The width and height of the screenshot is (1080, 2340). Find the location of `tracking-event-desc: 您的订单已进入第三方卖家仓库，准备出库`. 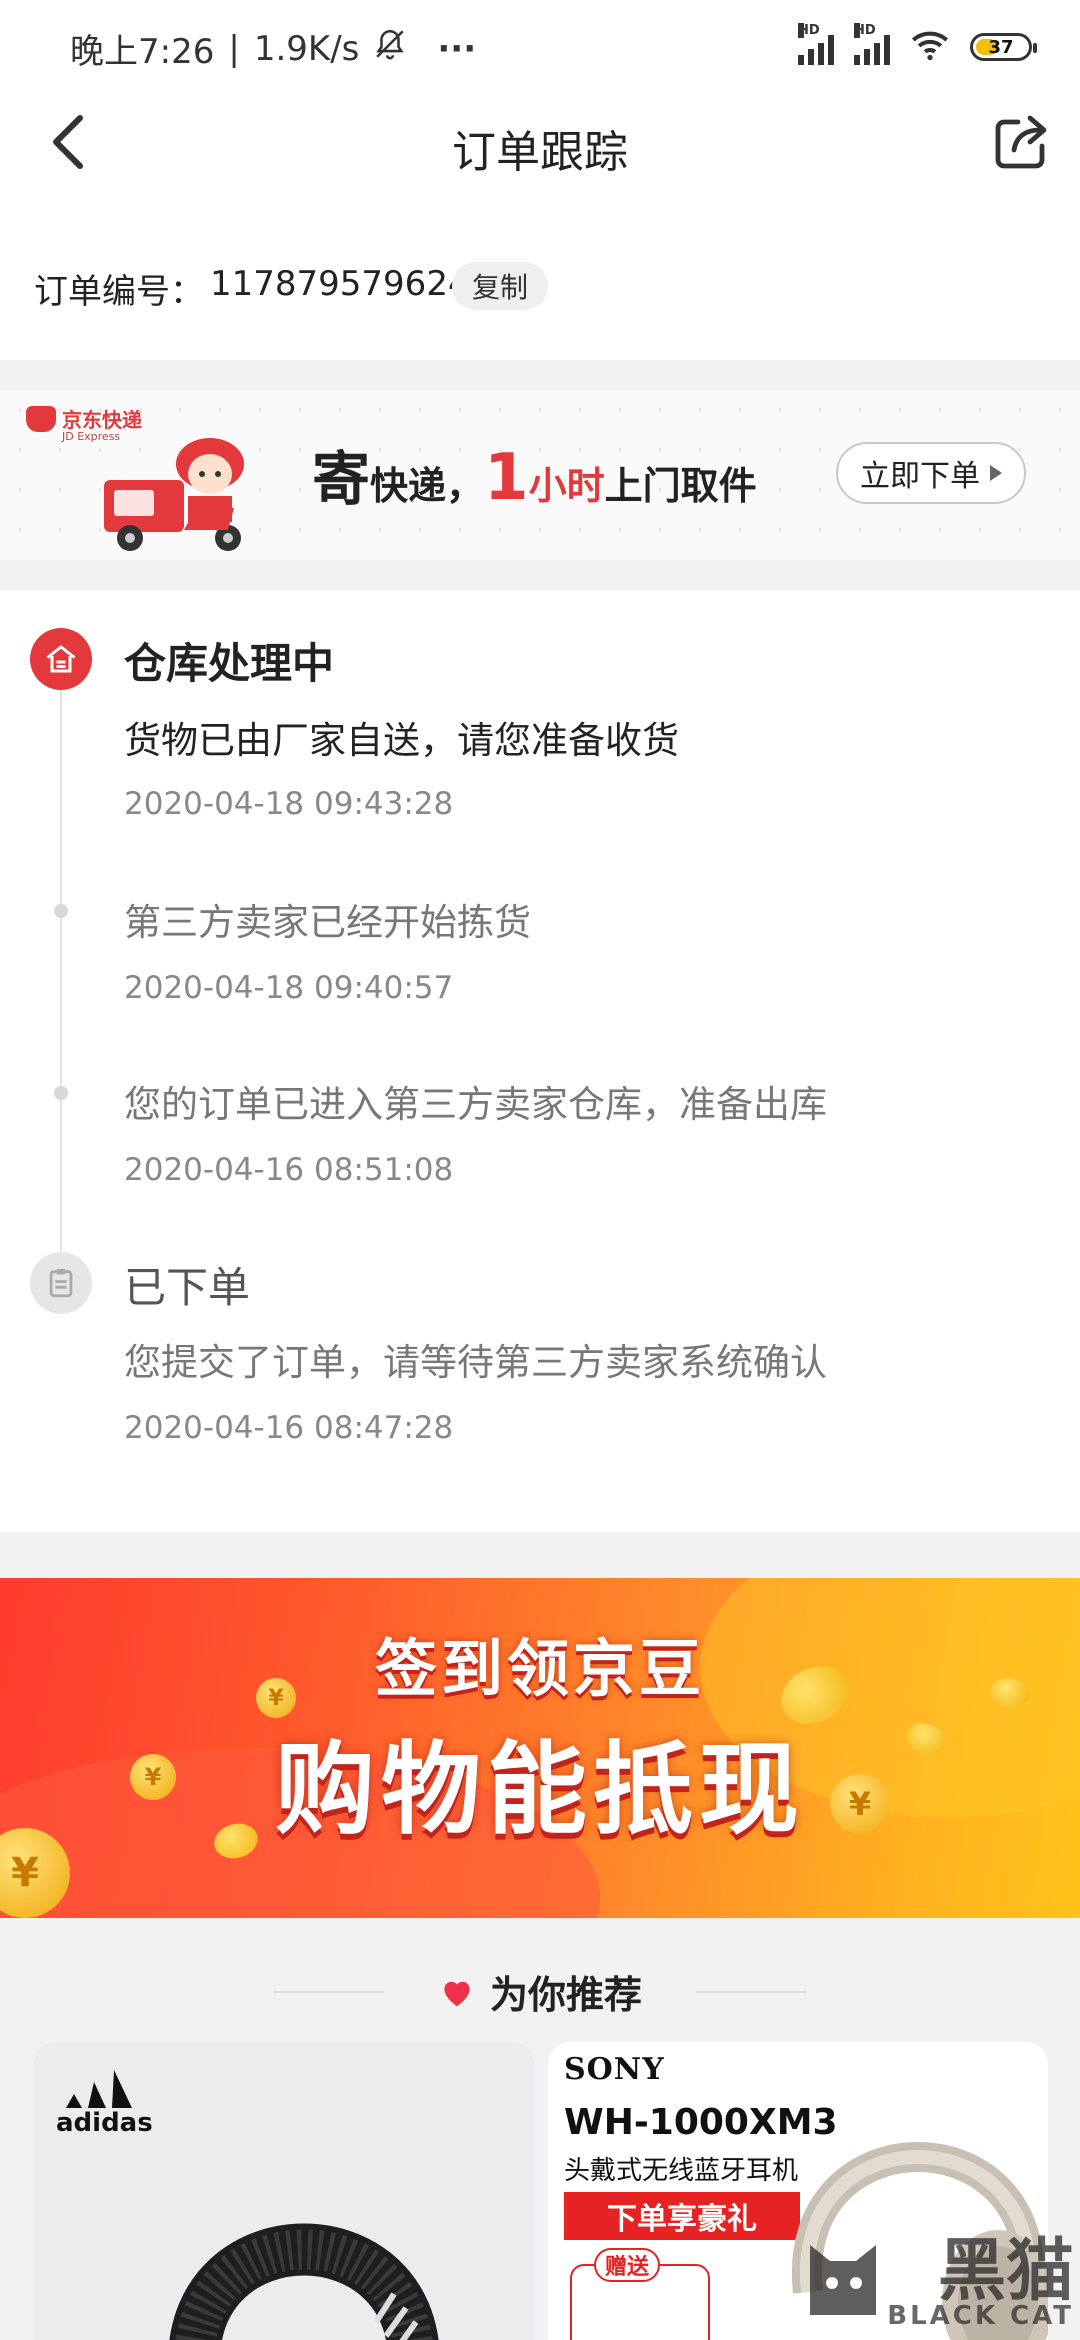

tracking-event-desc: 您的订单已进入第三方卖家仓库，准备出库 is located at coordinates (475, 1104).